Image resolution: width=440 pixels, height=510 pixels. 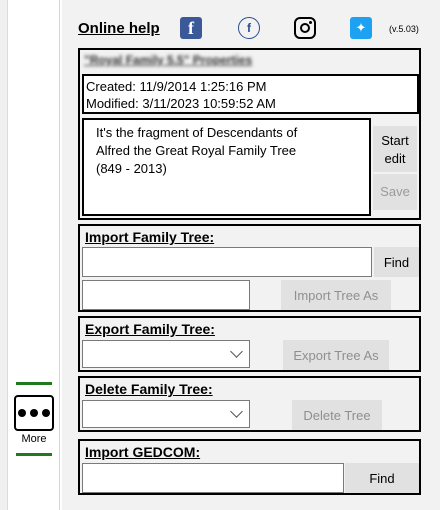 What do you see at coordinates (166, 354) in the screenshot?
I see `export-tree-select` at bounding box center [166, 354].